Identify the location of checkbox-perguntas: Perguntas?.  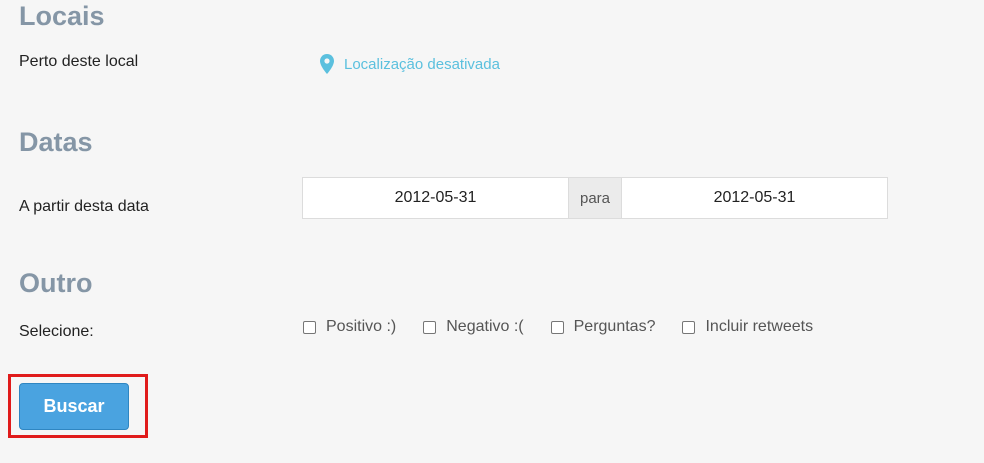
(603, 327).